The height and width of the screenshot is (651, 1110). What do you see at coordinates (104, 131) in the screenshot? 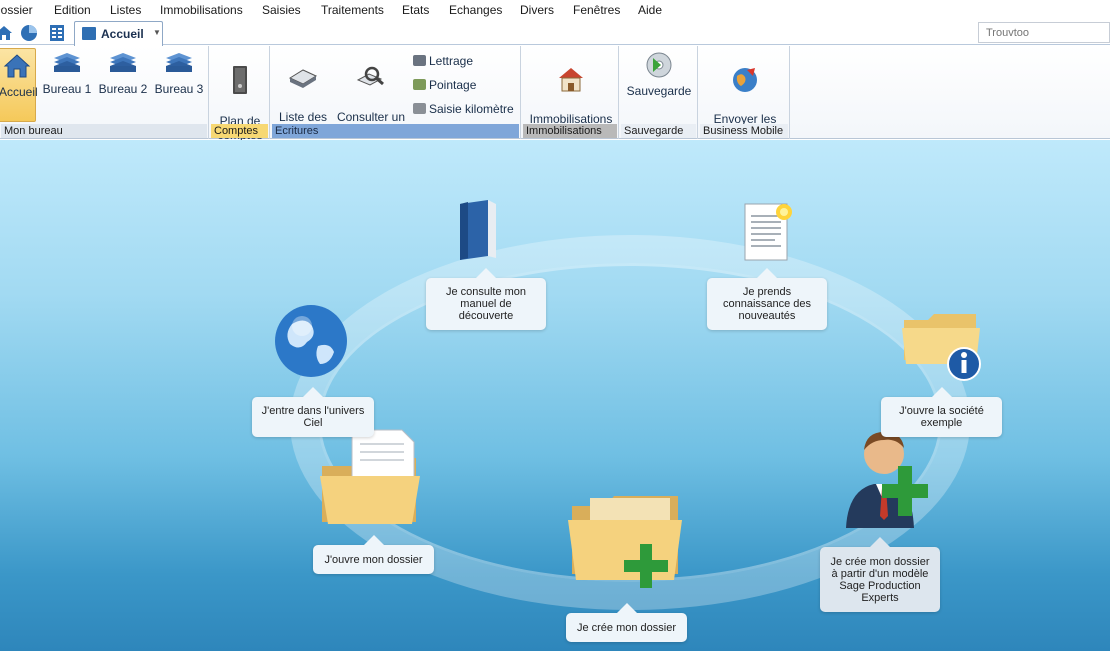
I see `group-label-mon-bureau: Mon bureau` at bounding box center [104, 131].